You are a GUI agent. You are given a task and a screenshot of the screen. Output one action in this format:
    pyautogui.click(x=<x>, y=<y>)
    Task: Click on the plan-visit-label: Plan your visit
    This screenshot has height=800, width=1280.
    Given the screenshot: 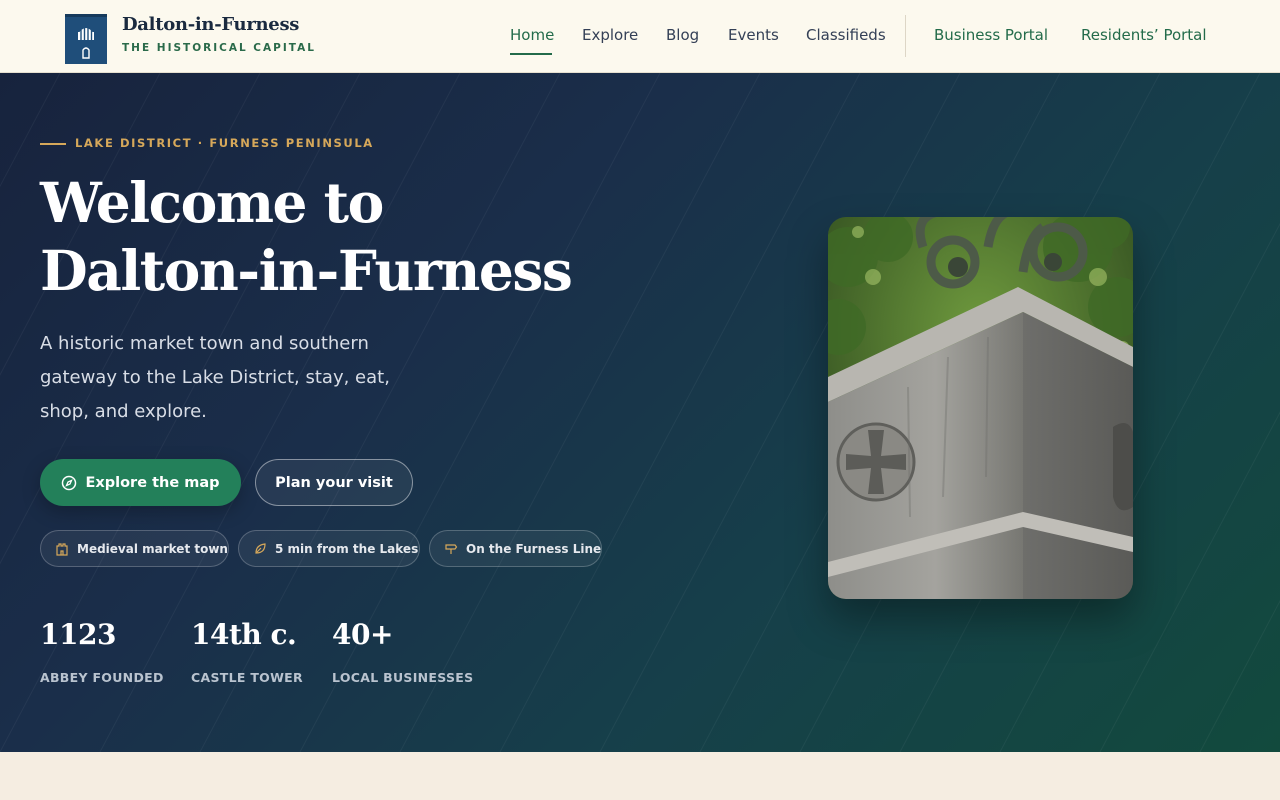 What is the action you would take?
    pyautogui.click(x=334, y=482)
    